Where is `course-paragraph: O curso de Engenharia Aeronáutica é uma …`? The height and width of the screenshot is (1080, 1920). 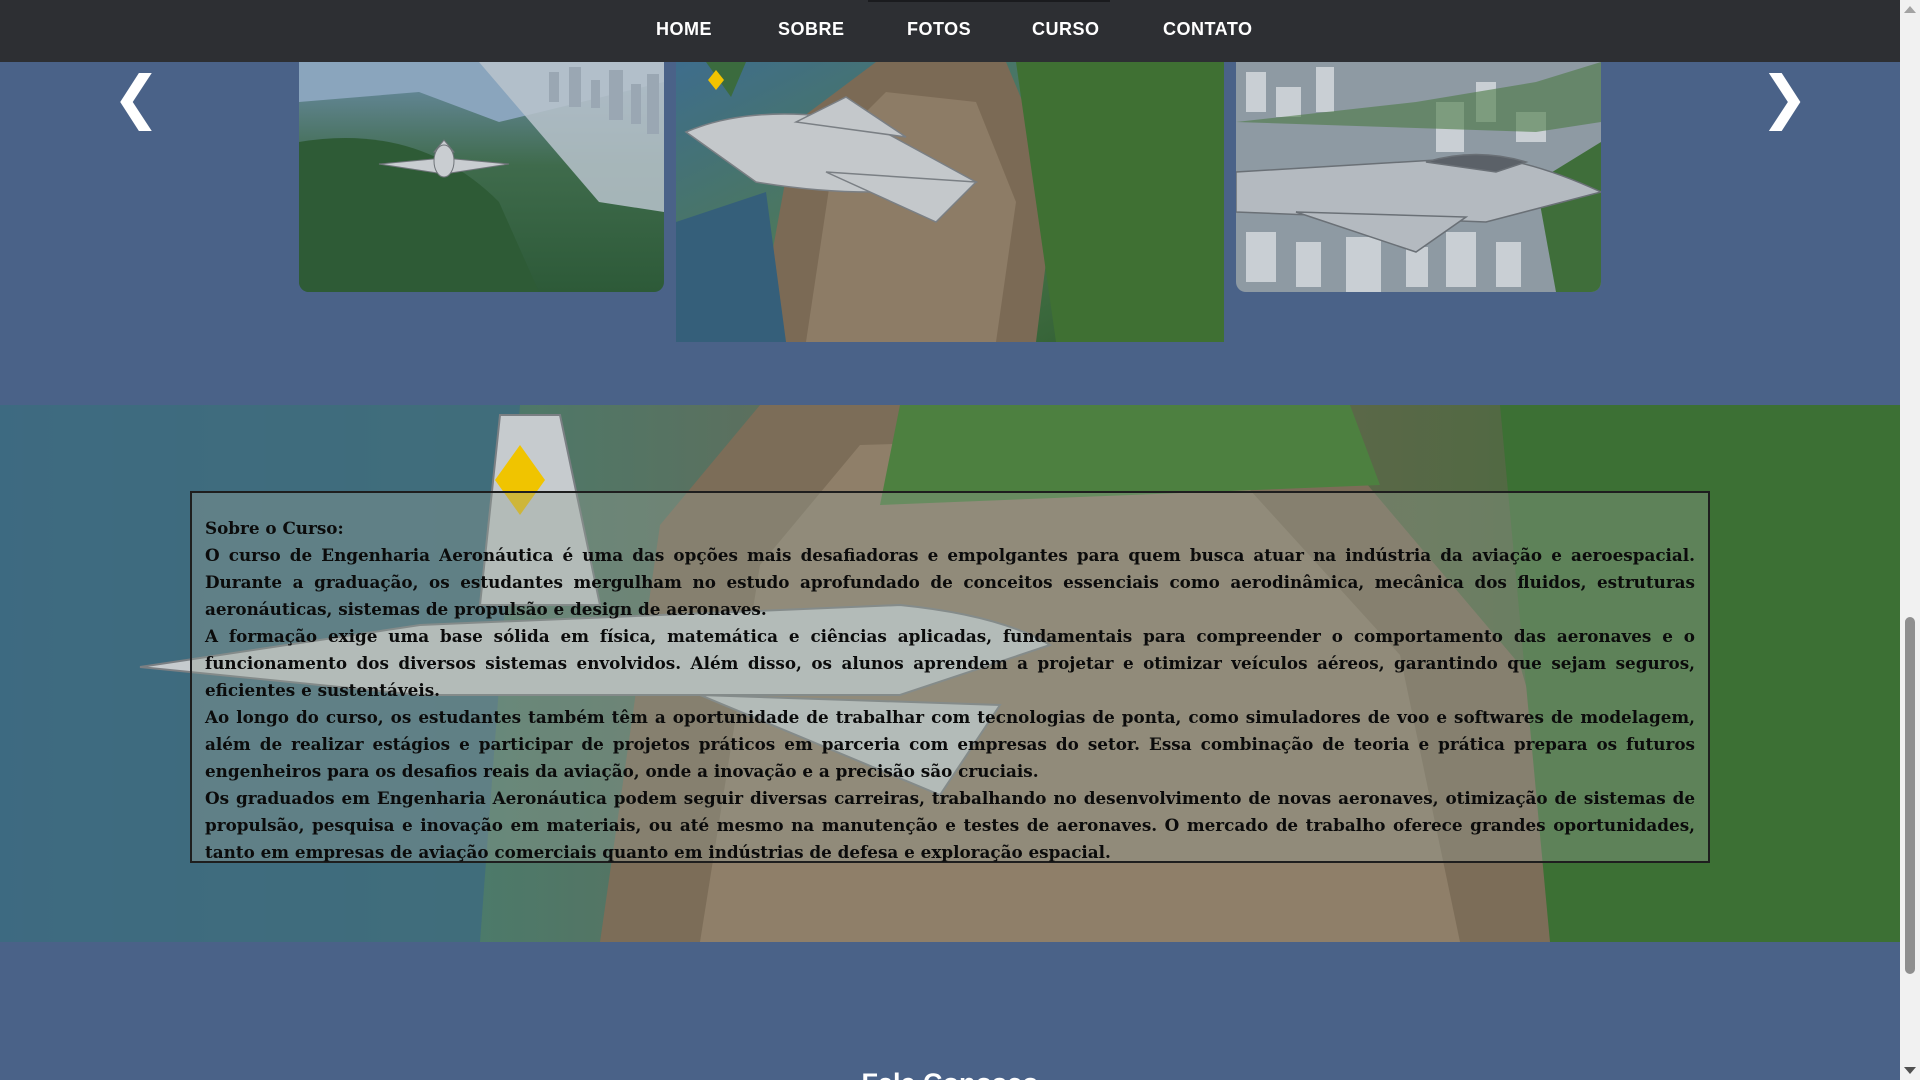 course-paragraph: O curso de Engenharia Aeronáutica é uma … is located at coordinates (950, 582).